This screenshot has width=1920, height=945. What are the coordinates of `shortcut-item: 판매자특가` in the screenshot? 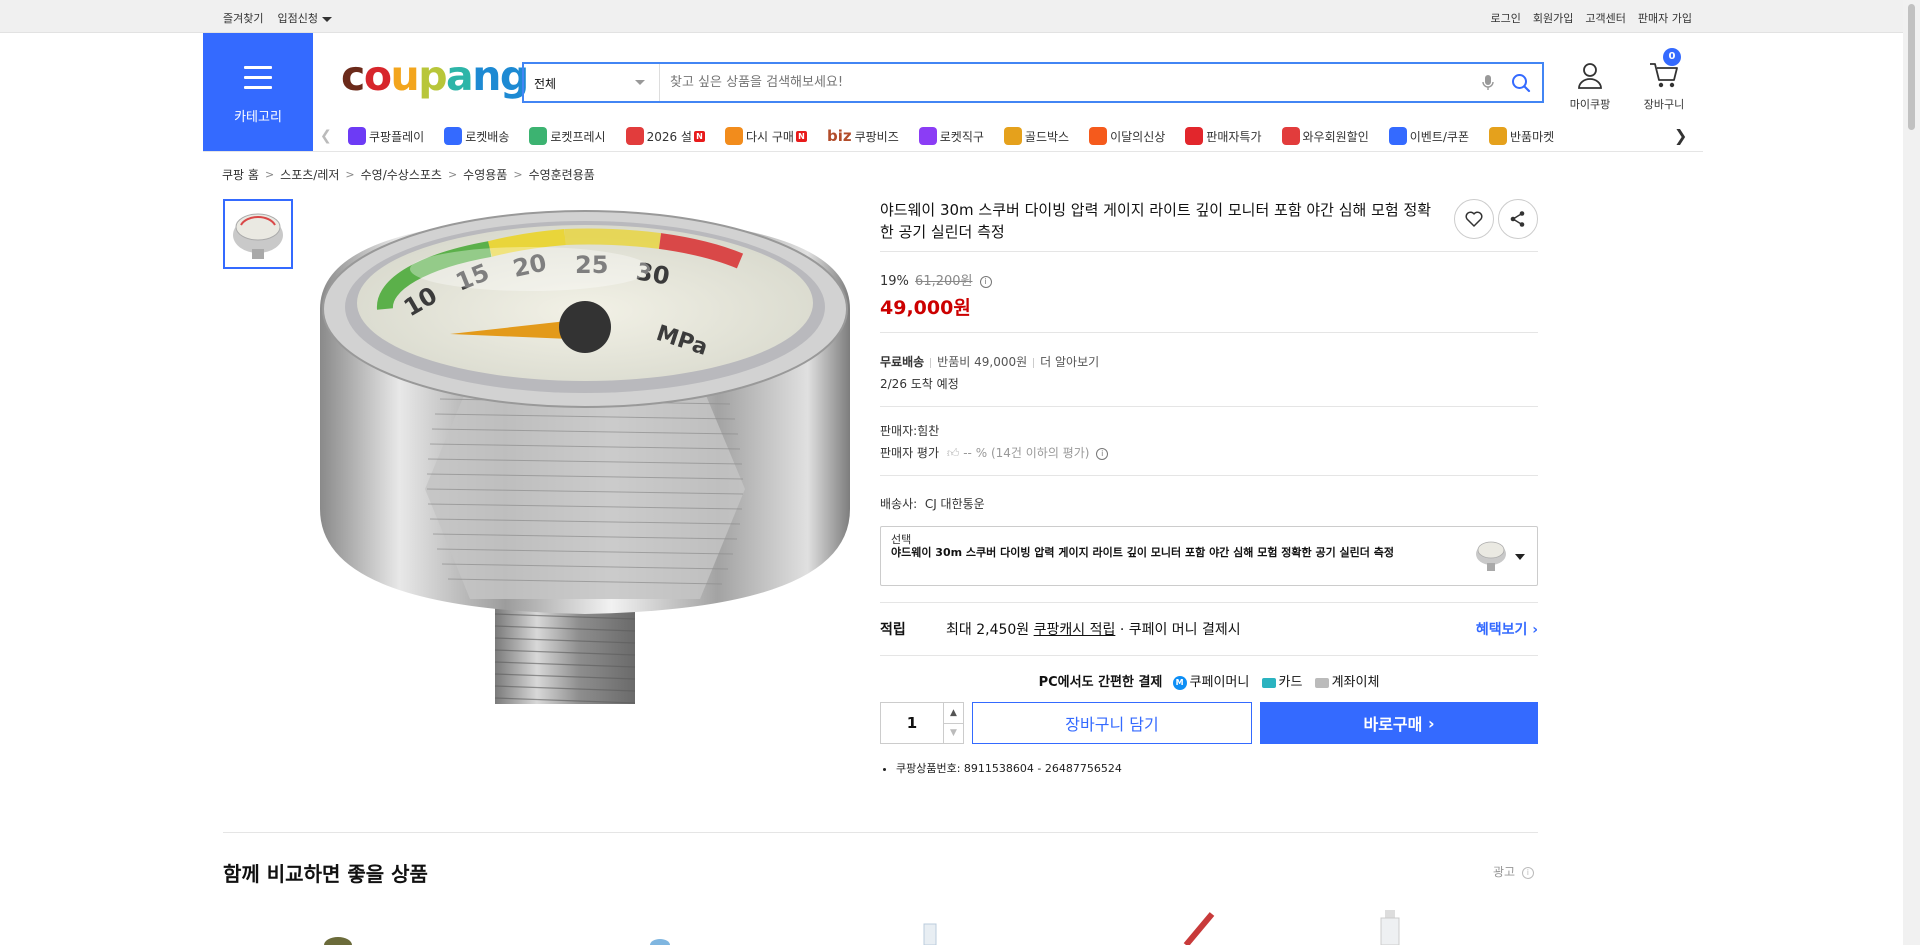 It's located at (1223, 136).